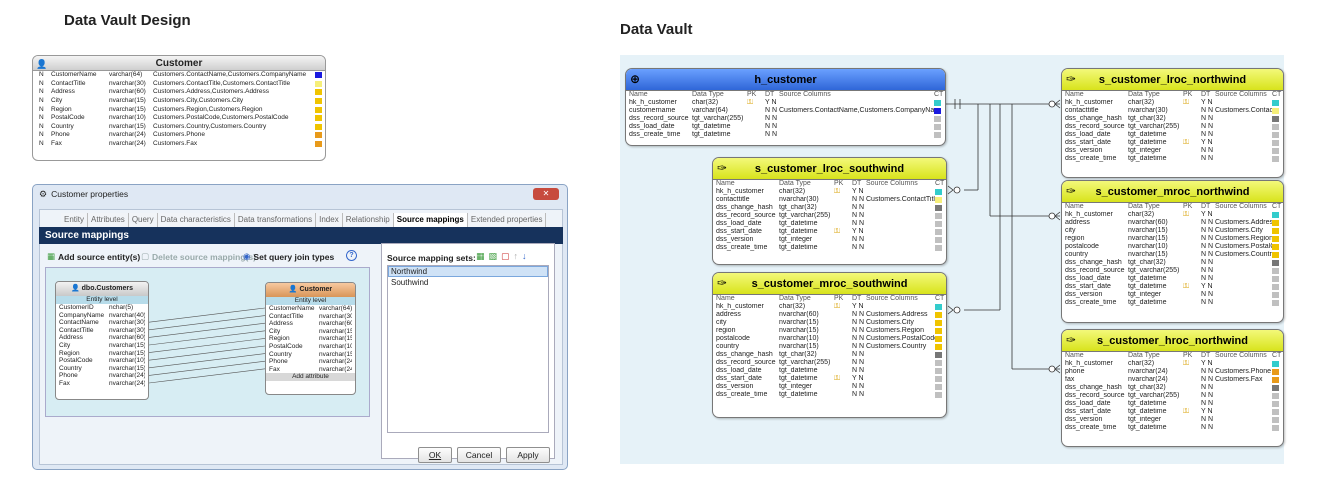 Image resolution: width=1336 pixels, height=497 pixels. What do you see at coordinates (652, 110) in the screenshot?
I see `column-name: customername` at bounding box center [652, 110].